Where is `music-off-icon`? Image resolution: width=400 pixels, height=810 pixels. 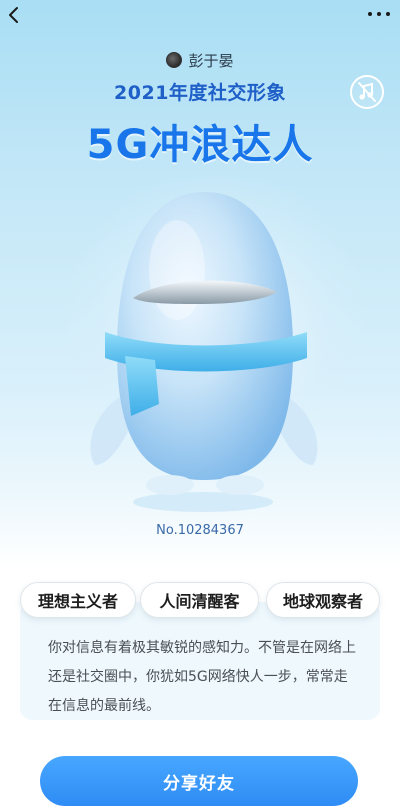
music-off-icon is located at coordinates (367, 92).